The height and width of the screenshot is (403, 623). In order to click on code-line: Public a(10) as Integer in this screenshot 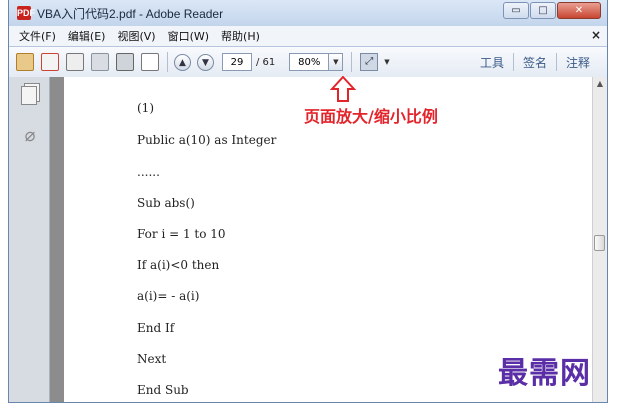, I will do `click(207, 140)`.